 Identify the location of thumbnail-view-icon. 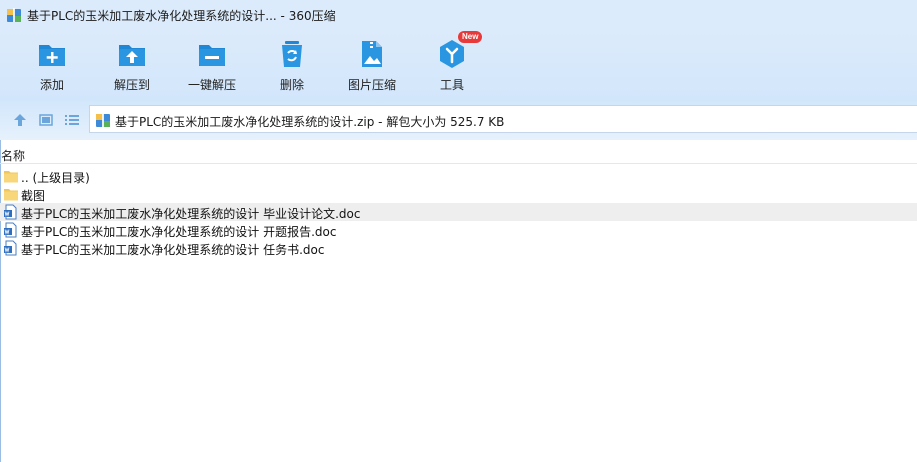
(46, 120).